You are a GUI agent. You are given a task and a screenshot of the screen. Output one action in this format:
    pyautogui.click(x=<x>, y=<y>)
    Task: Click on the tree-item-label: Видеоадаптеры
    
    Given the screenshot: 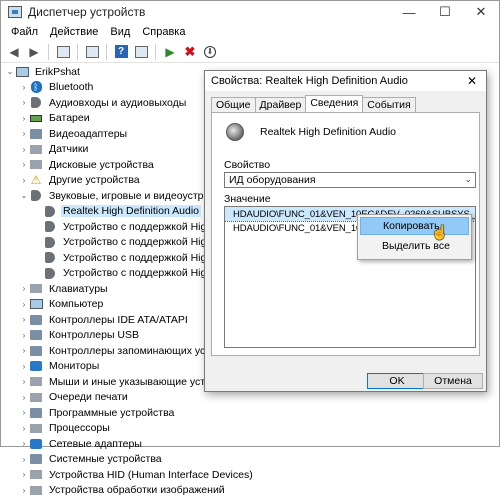 What is the action you would take?
    pyautogui.click(x=88, y=134)
    